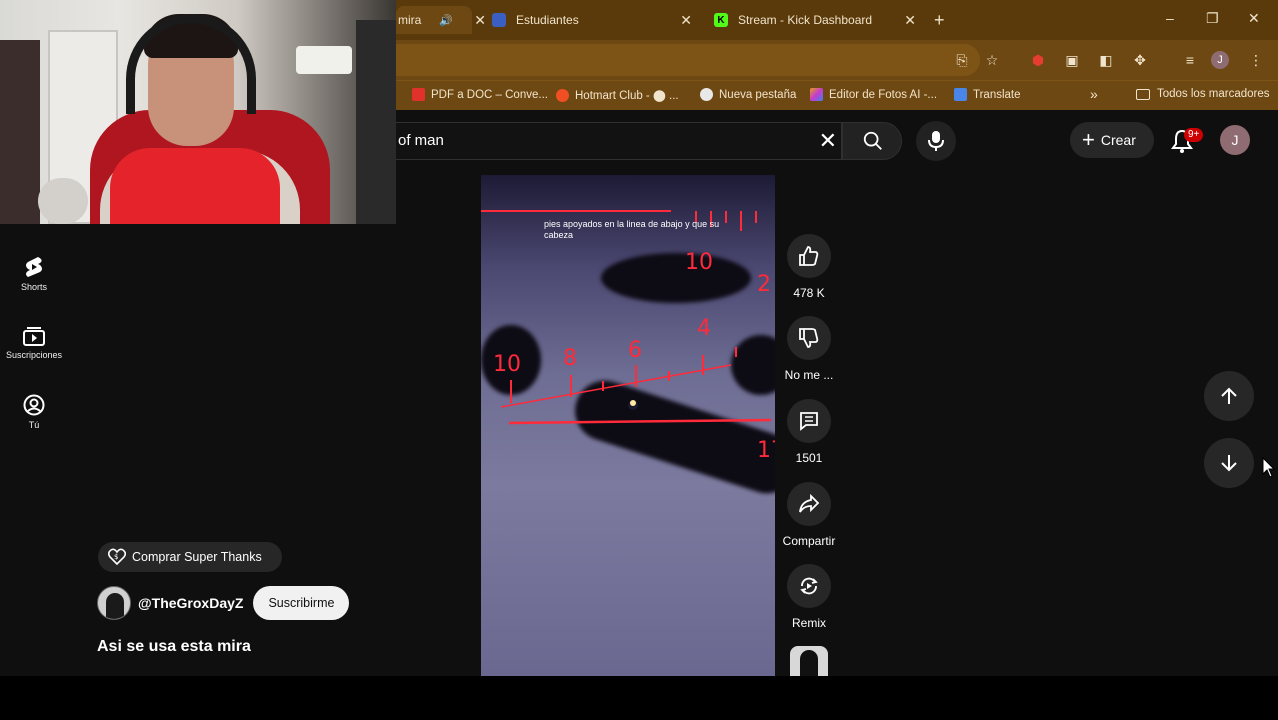 Image resolution: width=1278 pixels, height=720 pixels. Describe the element at coordinates (33, 287) in the screenshot. I see `guide-label: Shorts` at that location.